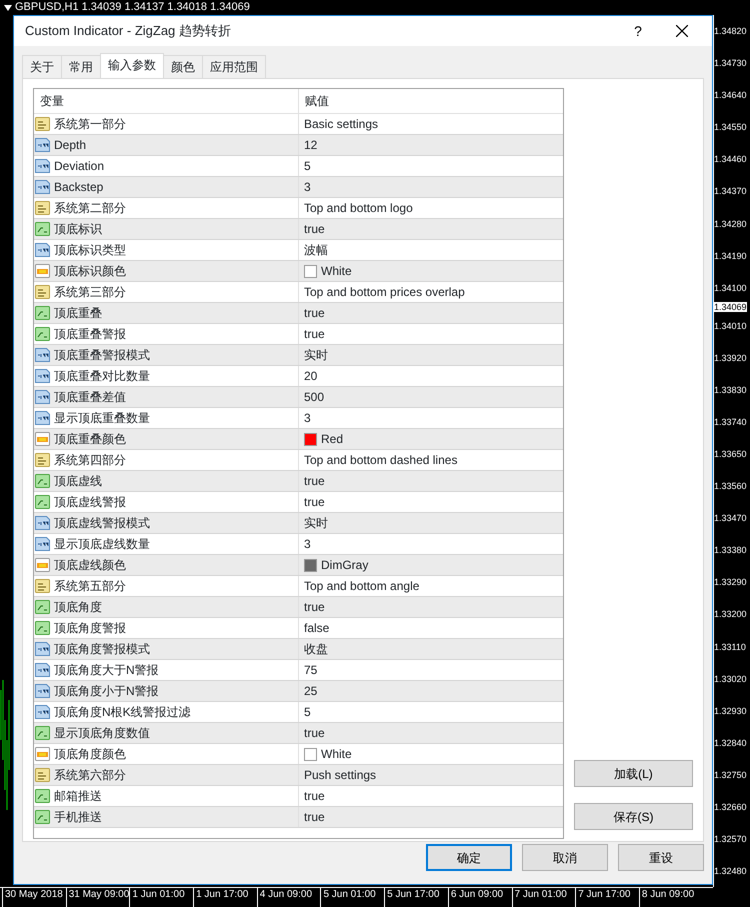  What do you see at coordinates (90, 460) in the screenshot?
I see `parameter-name: 系统第四部分` at bounding box center [90, 460].